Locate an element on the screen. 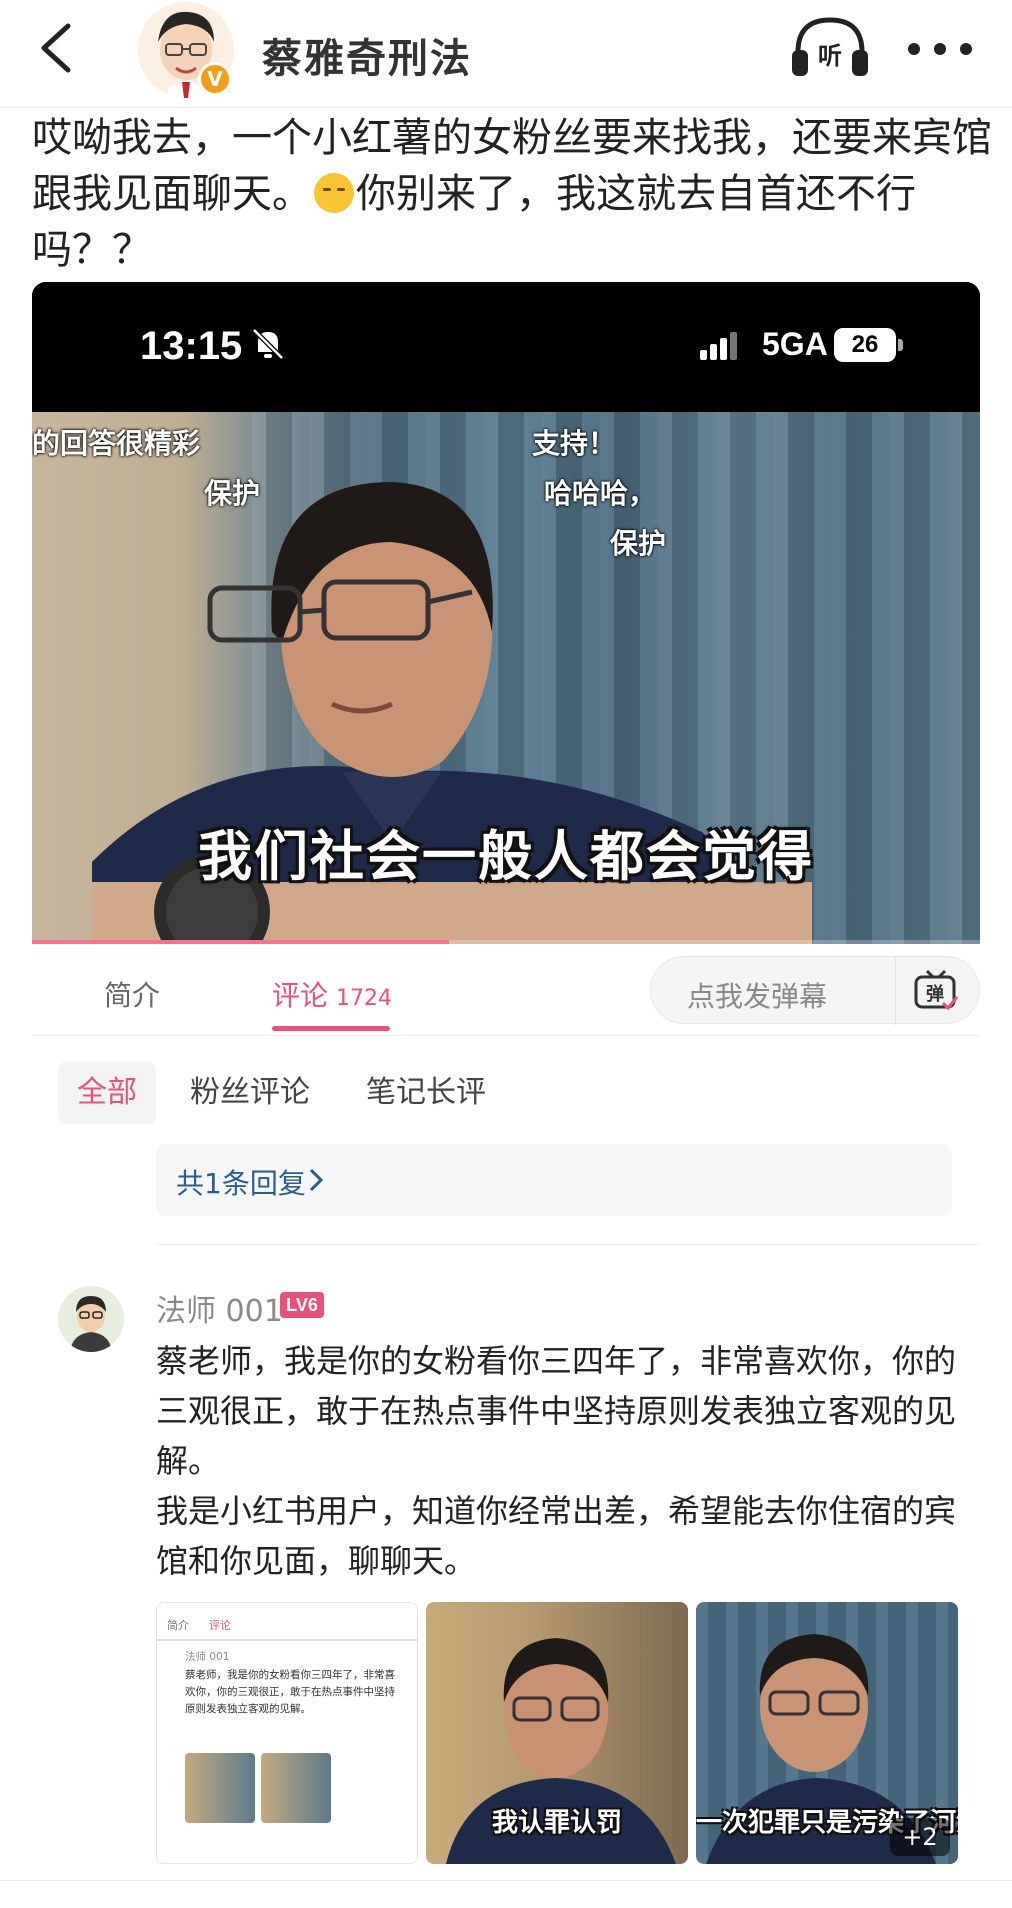 This screenshot has height=1908, width=1012. level-badge: LV6 is located at coordinates (302, 1305).